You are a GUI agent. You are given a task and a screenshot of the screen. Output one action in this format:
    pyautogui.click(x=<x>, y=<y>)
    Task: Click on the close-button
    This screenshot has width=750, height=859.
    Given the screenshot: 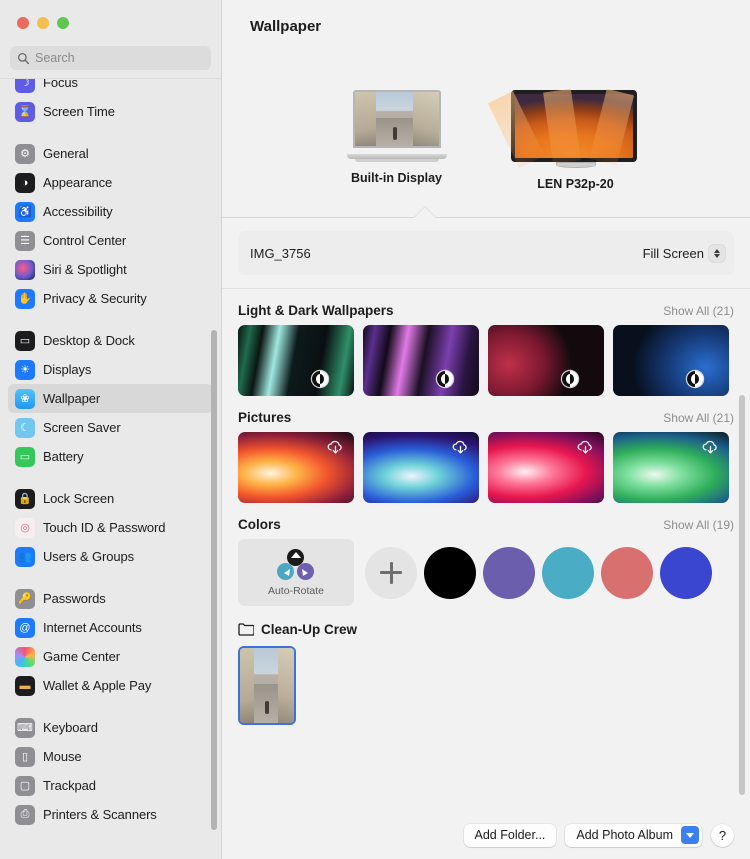 What is the action you would take?
    pyautogui.click(x=23, y=23)
    